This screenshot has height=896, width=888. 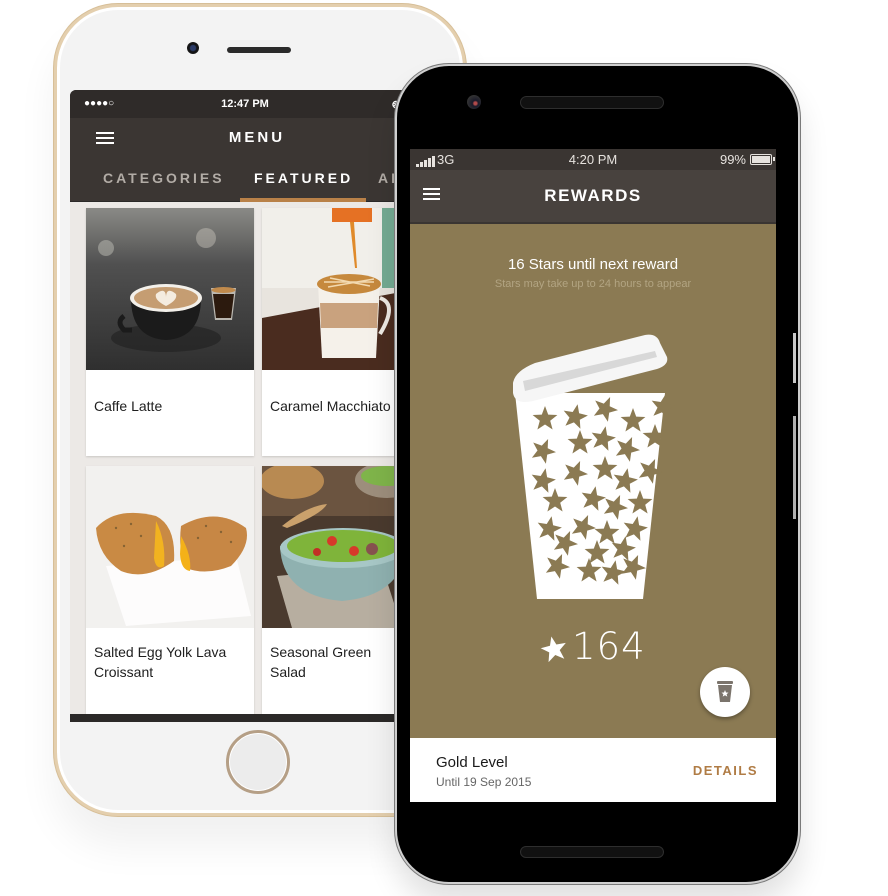 What do you see at coordinates (321, 662) in the screenshot?
I see `menu-item-name: Seasonal Green Salad` at bounding box center [321, 662].